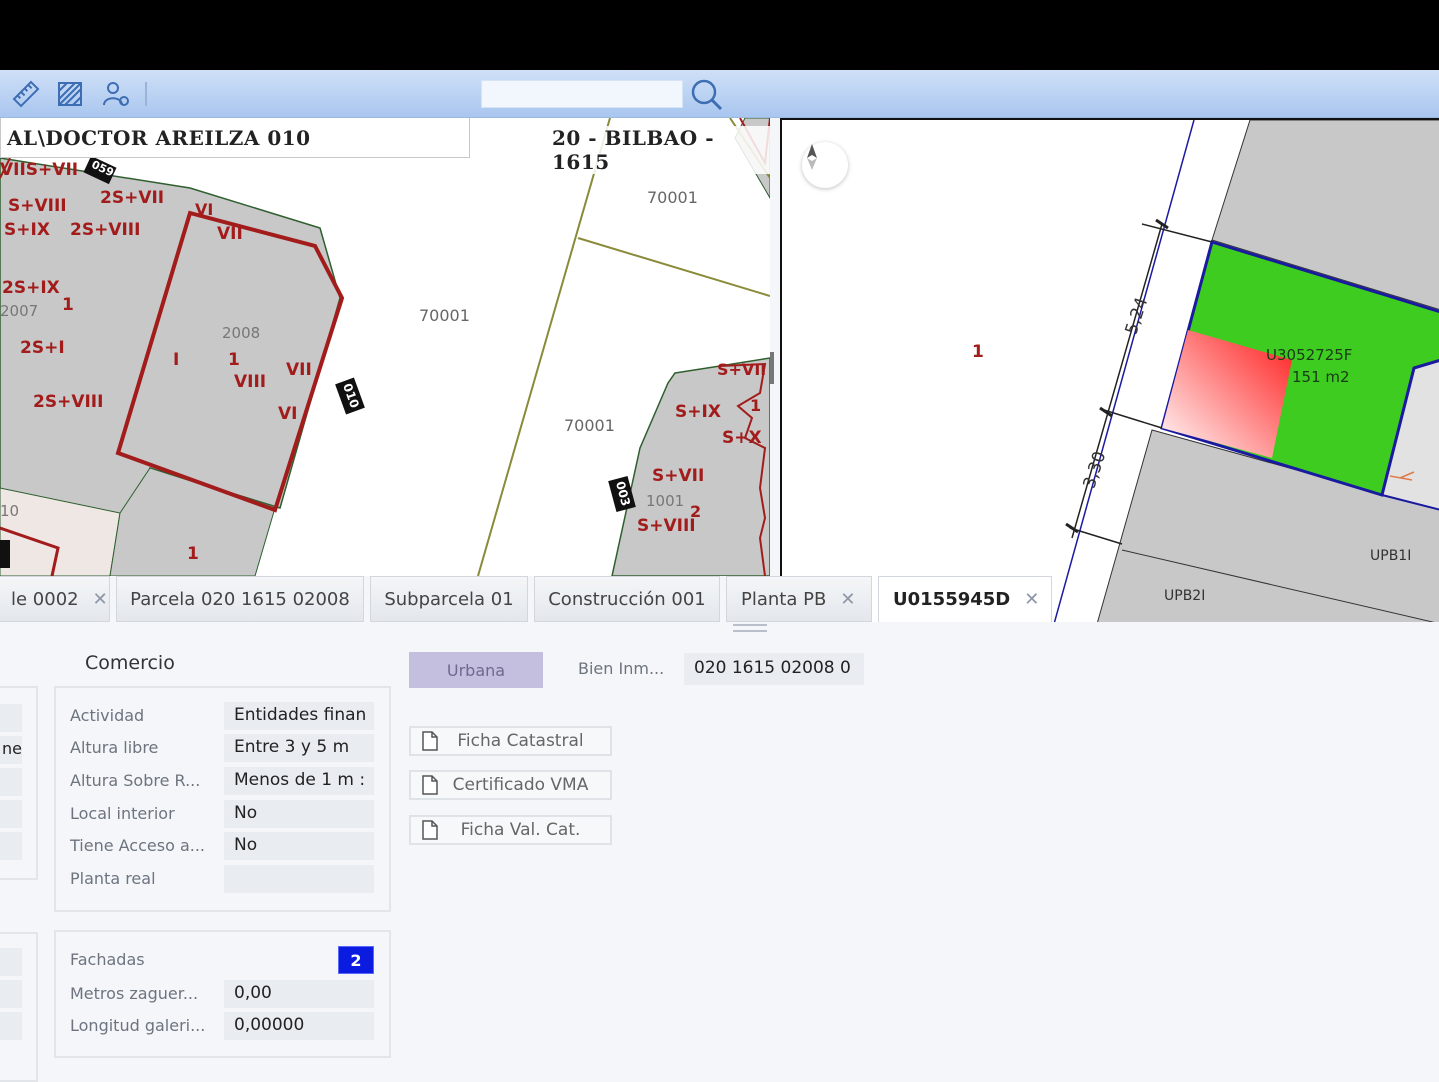  Describe the element at coordinates (1321, 377) in the screenshot. I see `unit-area: 151 m2` at that location.